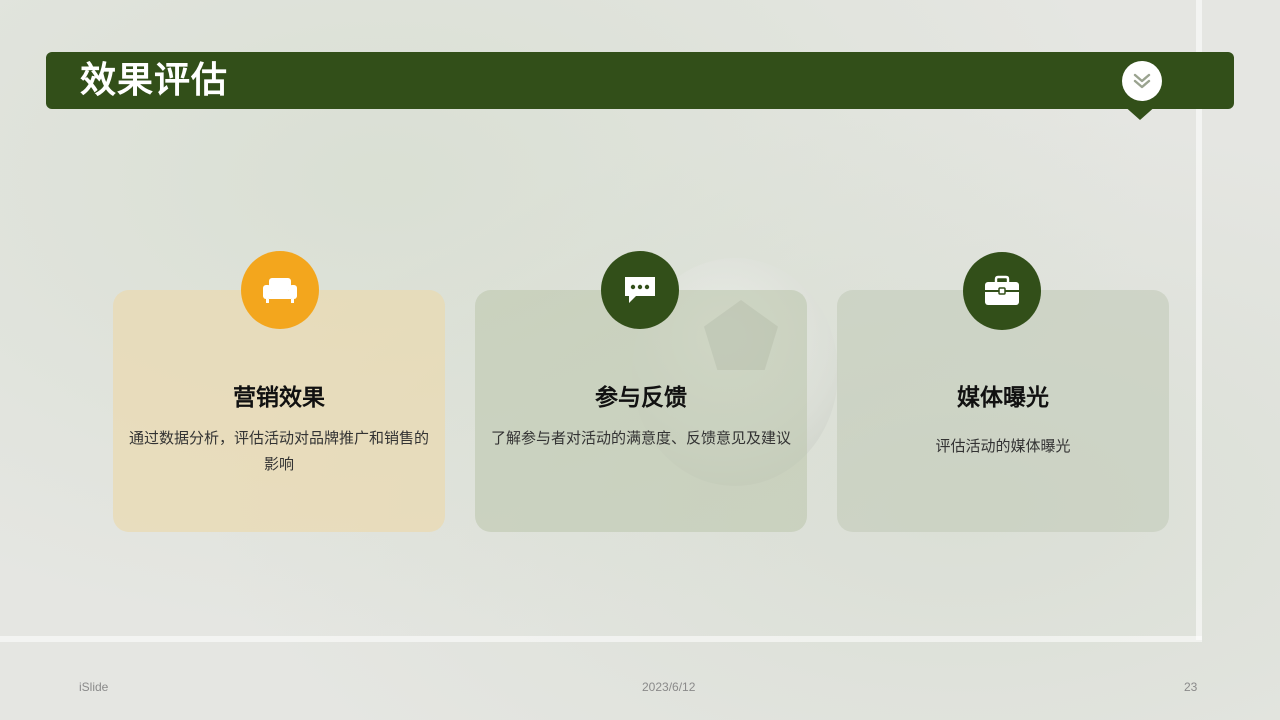  I want to click on chat-bubble-icon, so click(640, 290).